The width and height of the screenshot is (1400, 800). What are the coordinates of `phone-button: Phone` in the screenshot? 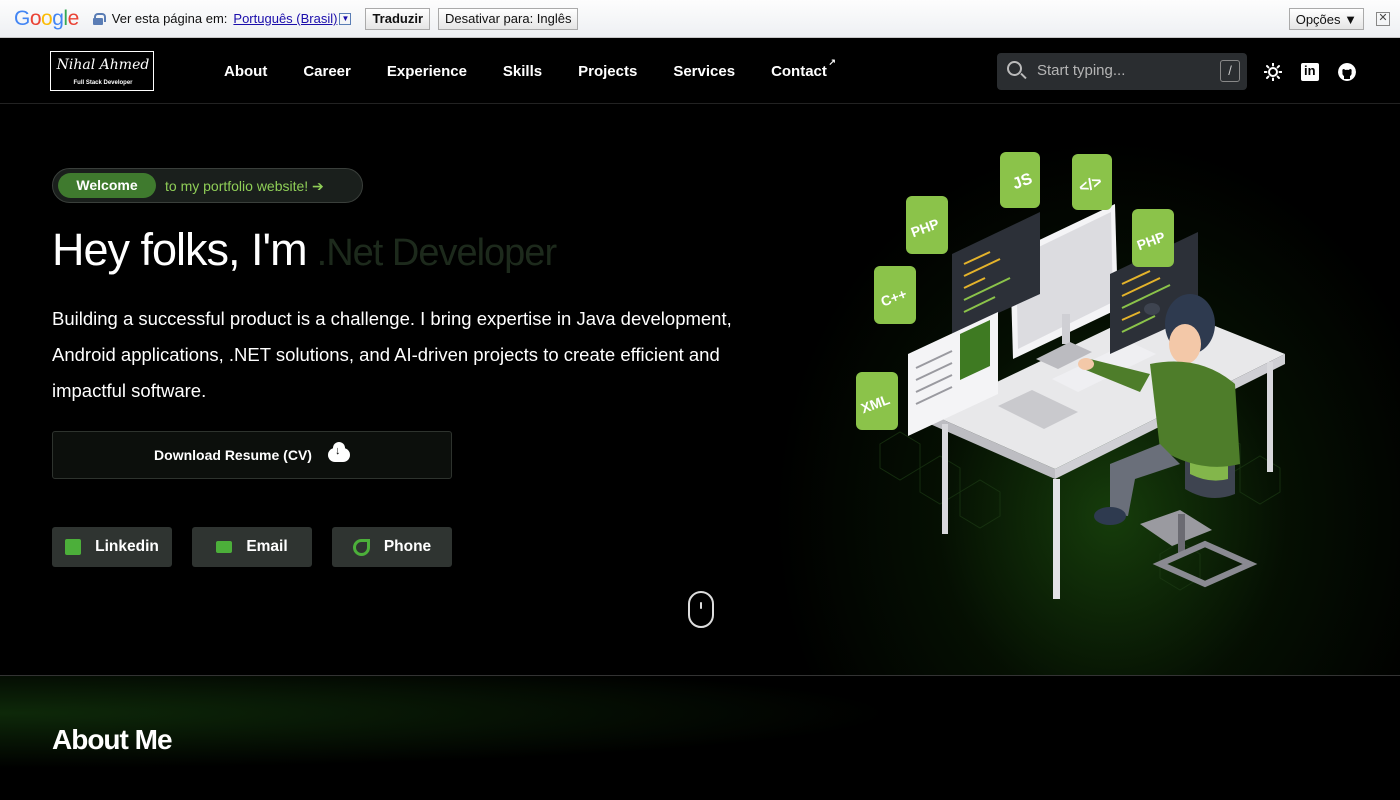 It's located at (392, 547).